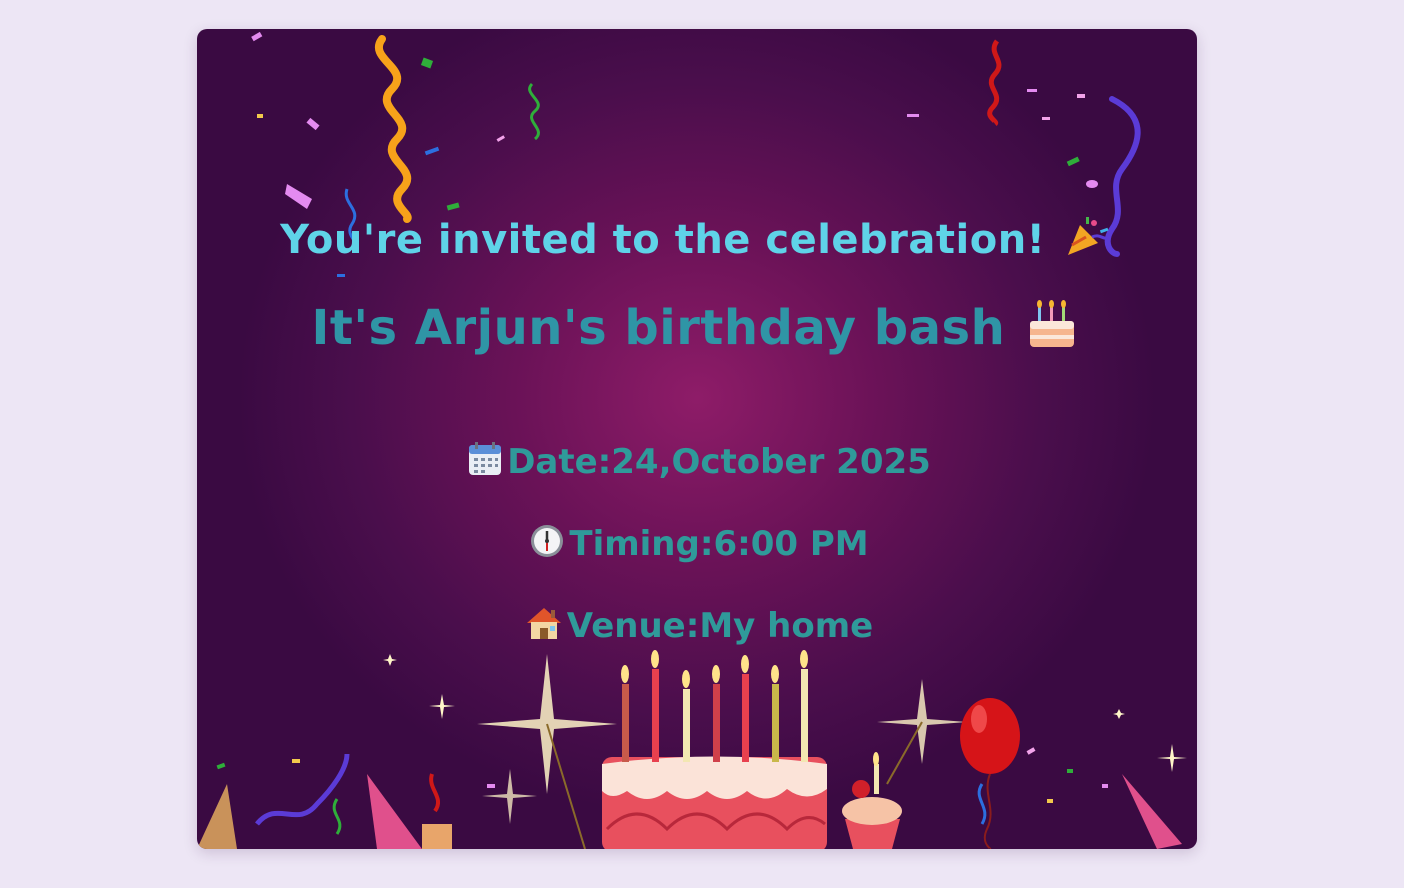  Describe the element at coordinates (658, 328) in the screenshot. I see `headline-text: It's Arjun's birthday bash` at that location.